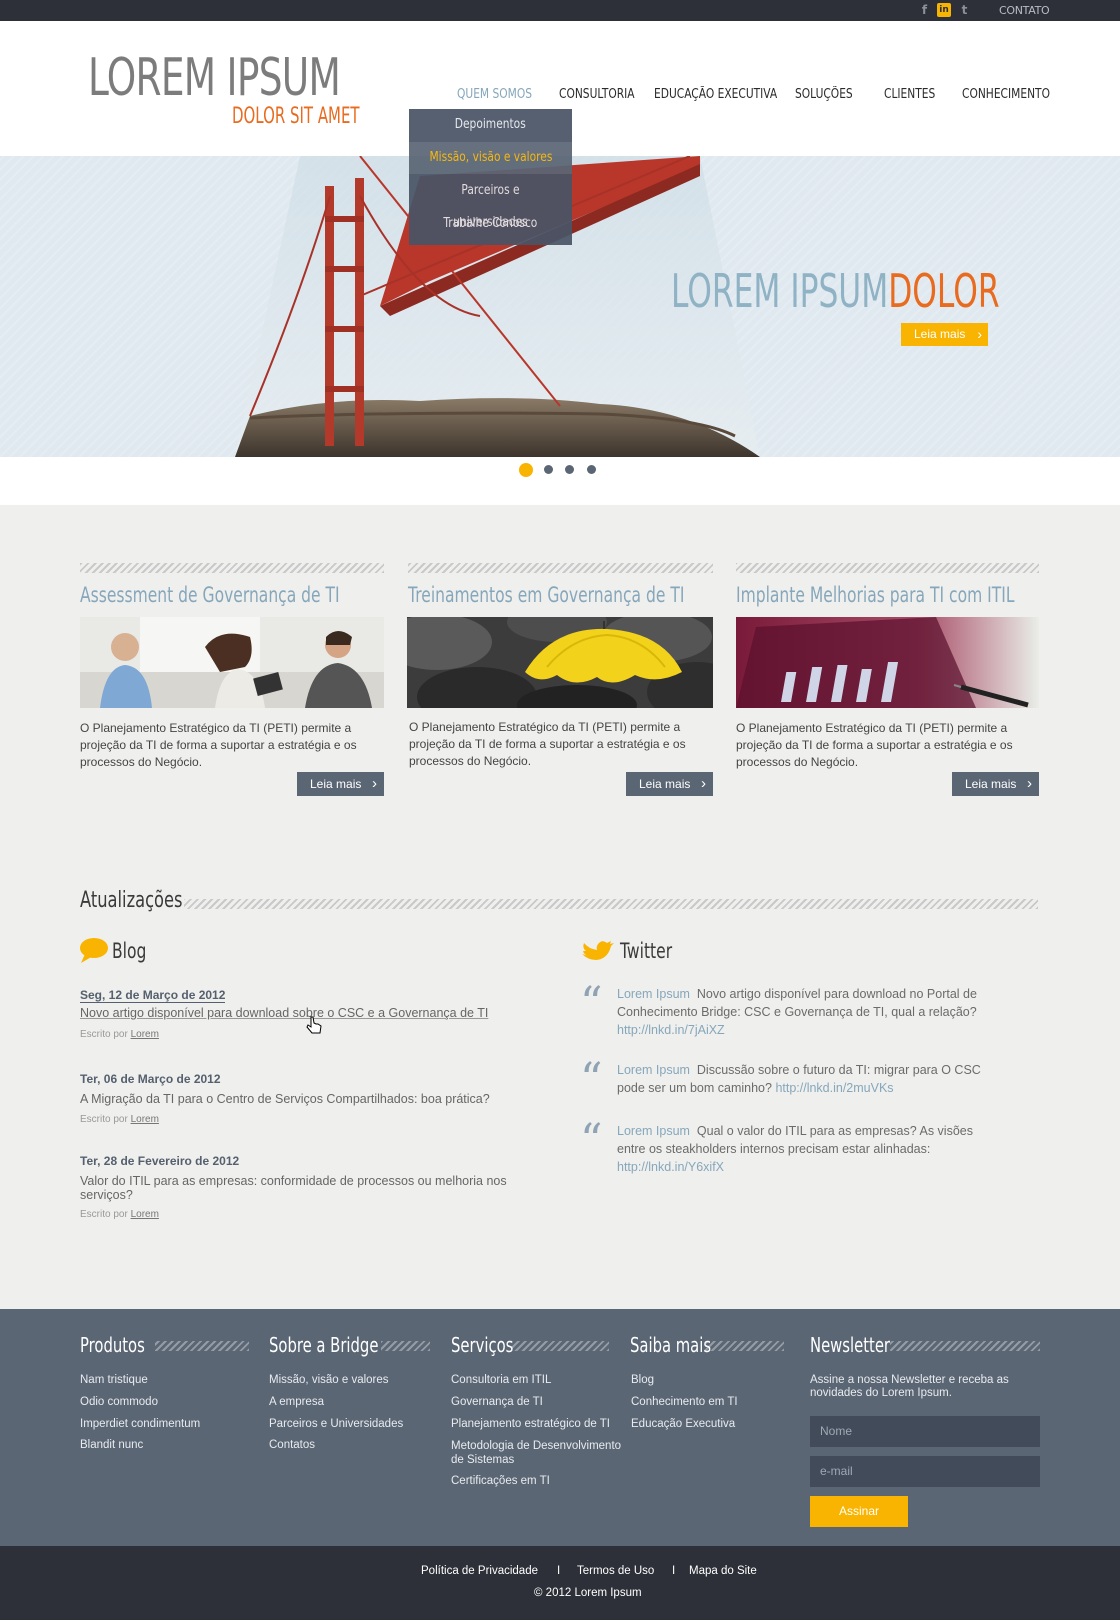  What do you see at coordinates (560, 1583) in the screenshot?
I see `bottom-bar` at bounding box center [560, 1583].